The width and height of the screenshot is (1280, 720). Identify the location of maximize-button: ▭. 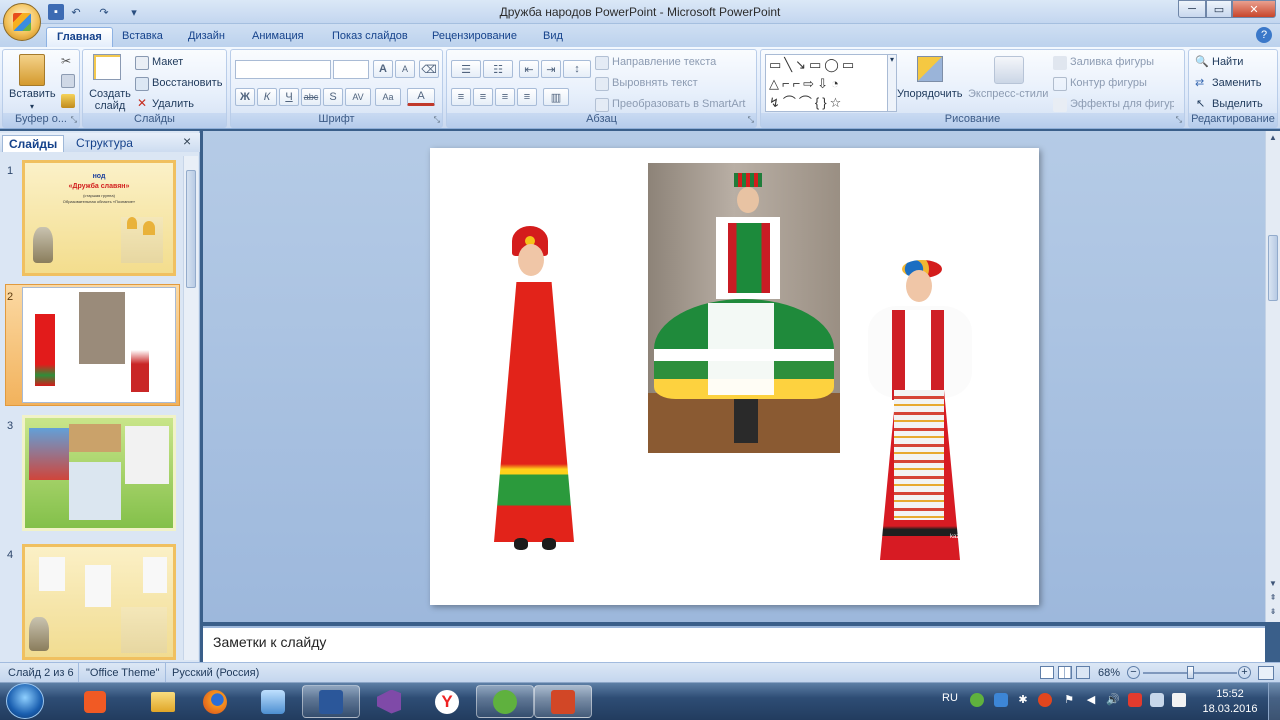
(1219, 9).